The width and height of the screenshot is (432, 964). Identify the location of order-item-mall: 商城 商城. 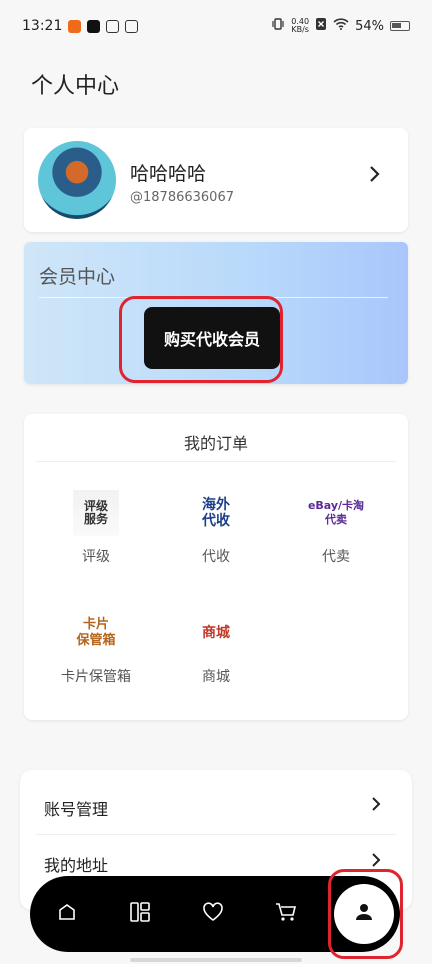
(216, 648).